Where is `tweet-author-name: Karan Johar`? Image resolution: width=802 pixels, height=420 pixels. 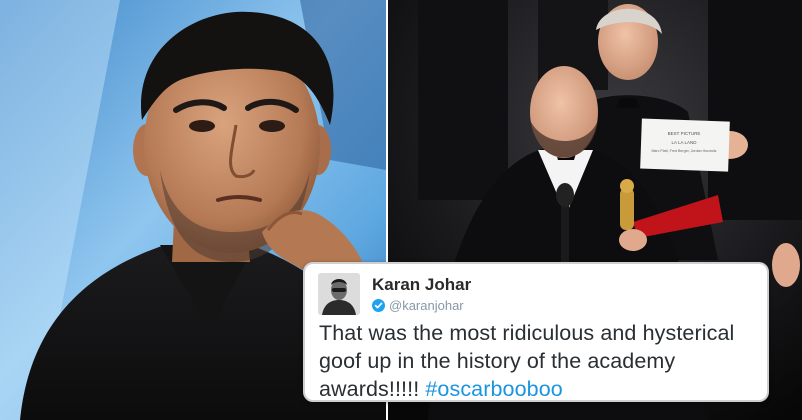
tweet-author-name: Karan Johar is located at coordinates (422, 284).